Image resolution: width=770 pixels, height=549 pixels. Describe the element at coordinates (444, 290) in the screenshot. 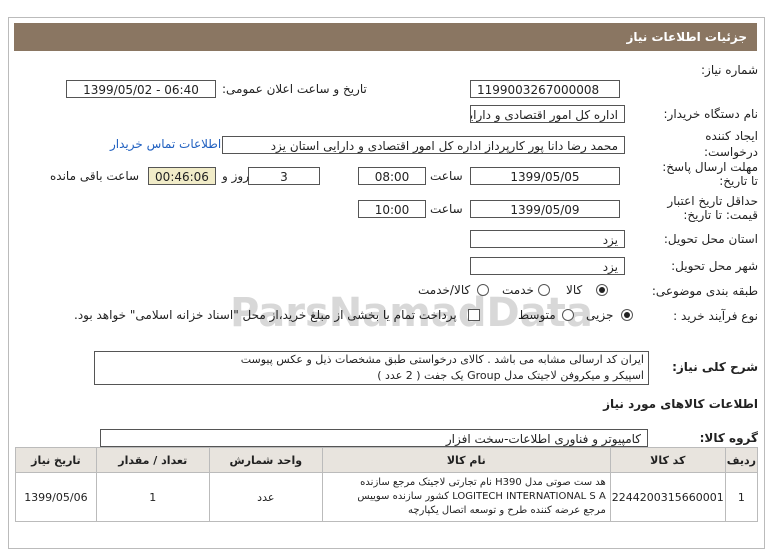

I see `category-both-label: کالا/خدمت` at that location.